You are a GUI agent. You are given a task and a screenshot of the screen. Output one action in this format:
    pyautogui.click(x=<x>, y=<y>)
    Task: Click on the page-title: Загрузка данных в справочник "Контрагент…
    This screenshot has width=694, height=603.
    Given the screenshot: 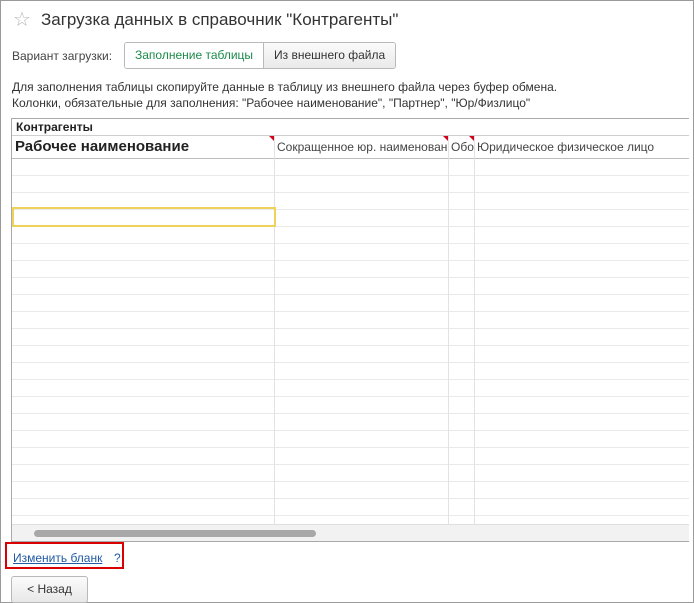 What is the action you would take?
    pyautogui.click(x=220, y=19)
    